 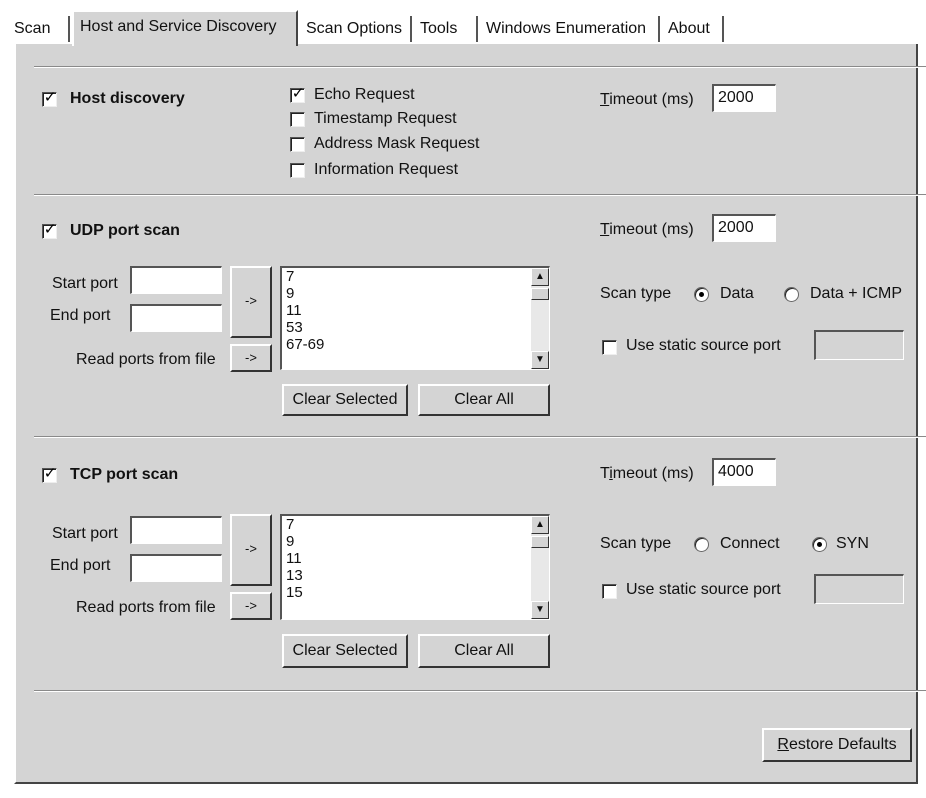 What do you see at coordinates (636, 293) in the screenshot?
I see `udp-scan-type-label: Scan type` at bounding box center [636, 293].